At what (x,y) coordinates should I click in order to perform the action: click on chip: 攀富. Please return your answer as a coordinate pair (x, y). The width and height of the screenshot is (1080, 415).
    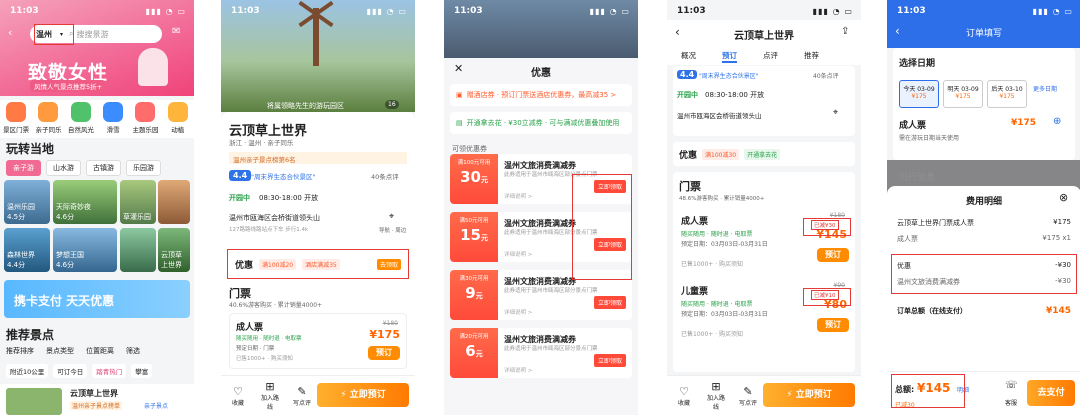
    Looking at the image, I should click on (142, 371).